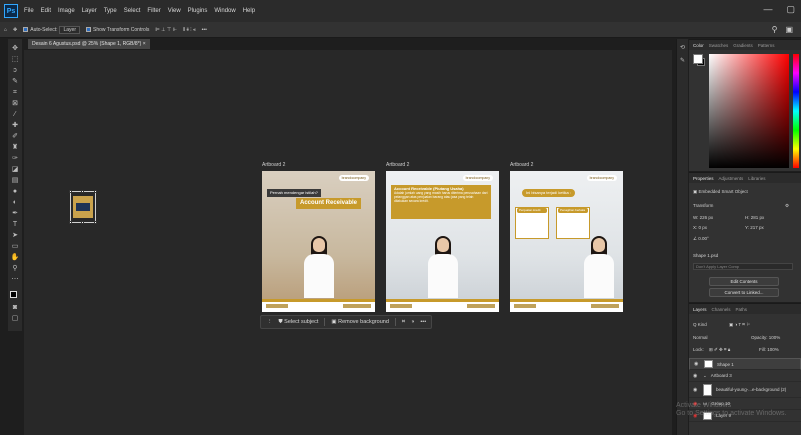 The height and width of the screenshot is (435, 801). Describe the element at coordinates (15, 104) in the screenshot. I see `frame-tool-icon: ⊠` at that location.